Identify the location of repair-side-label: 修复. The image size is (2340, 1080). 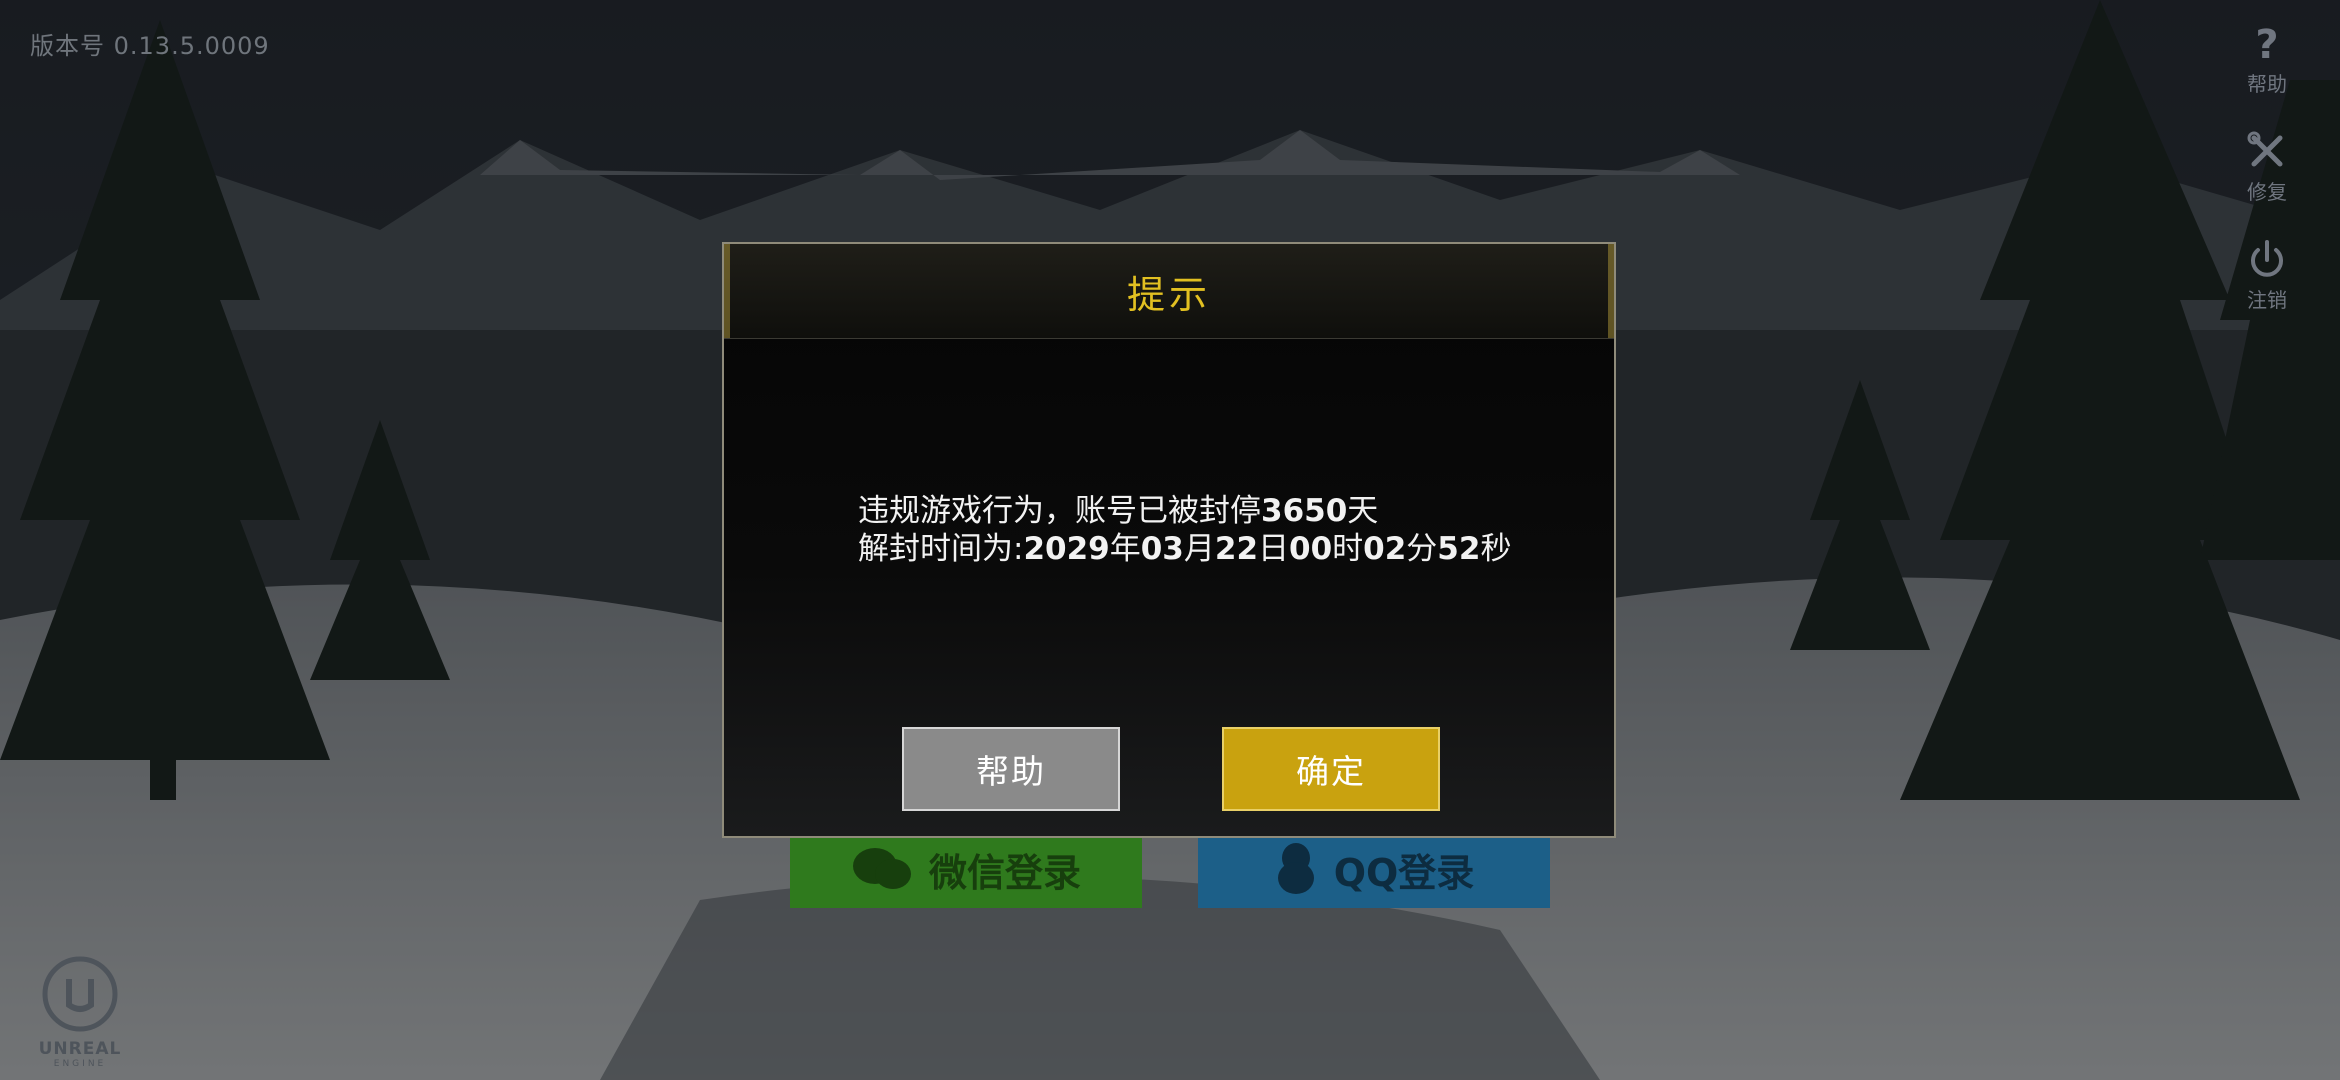
(2267, 192).